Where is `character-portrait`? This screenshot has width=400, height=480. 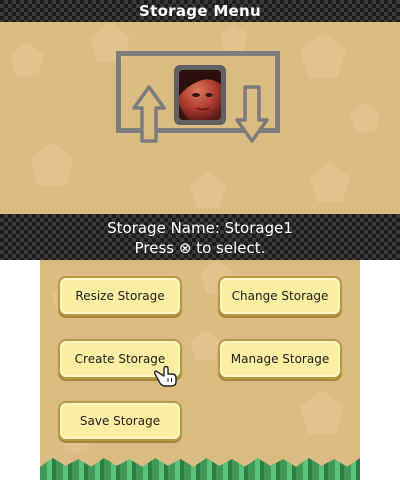 character-portrait is located at coordinates (200, 95).